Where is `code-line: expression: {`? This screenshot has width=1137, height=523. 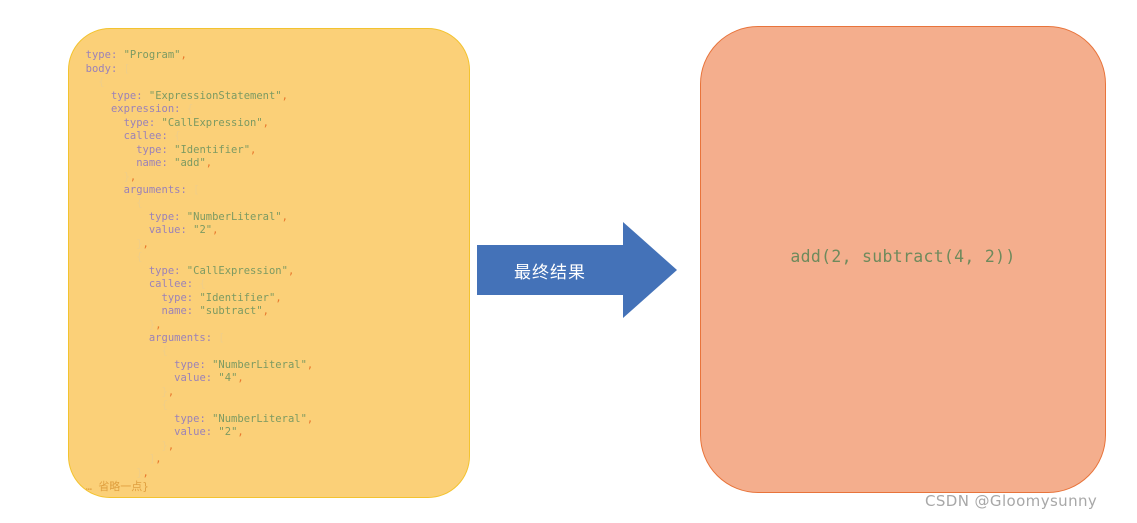 code-line: expression: { is located at coordinates (269, 109).